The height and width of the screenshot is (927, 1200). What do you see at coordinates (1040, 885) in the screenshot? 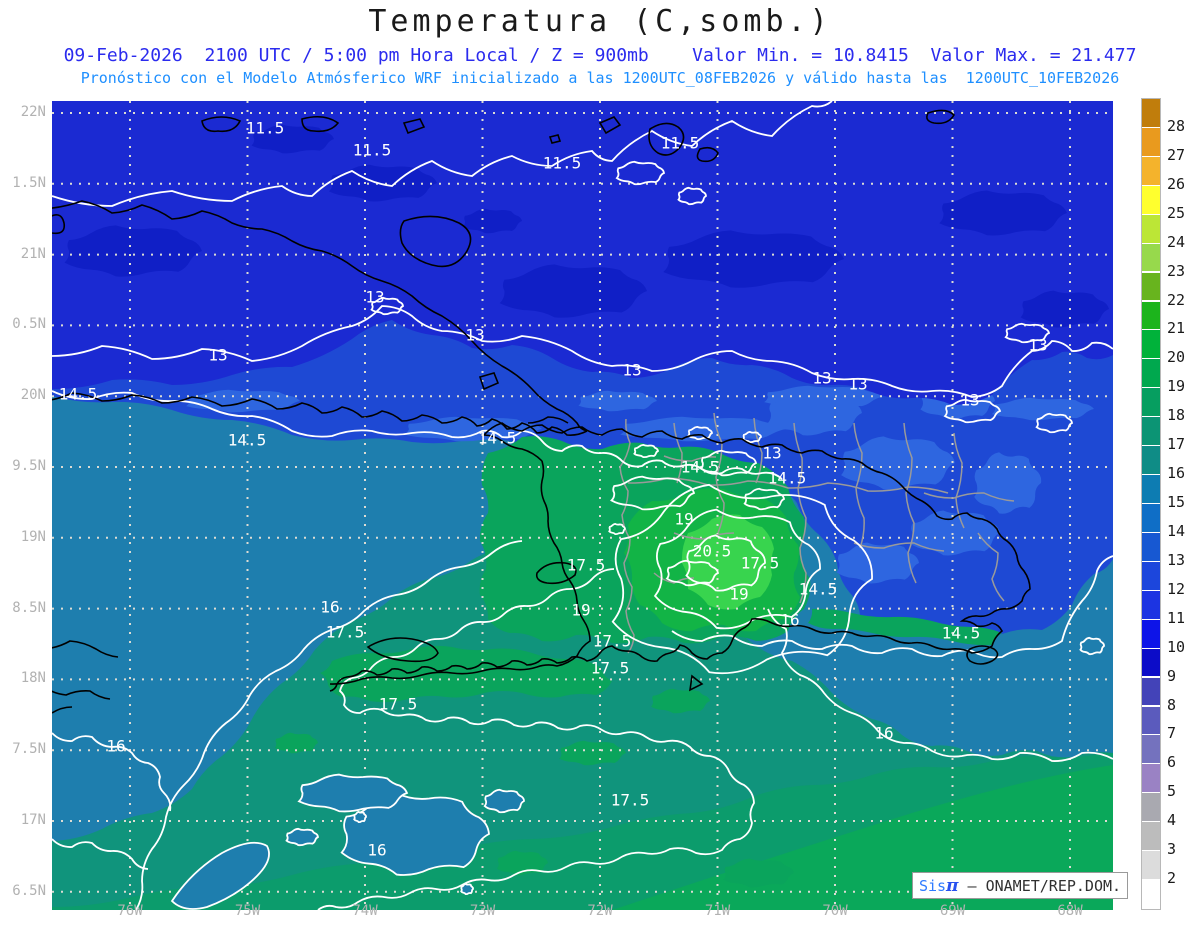
I see `credit-text: — ONAMET/REP.DOM.` at bounding box center [1040, 885].